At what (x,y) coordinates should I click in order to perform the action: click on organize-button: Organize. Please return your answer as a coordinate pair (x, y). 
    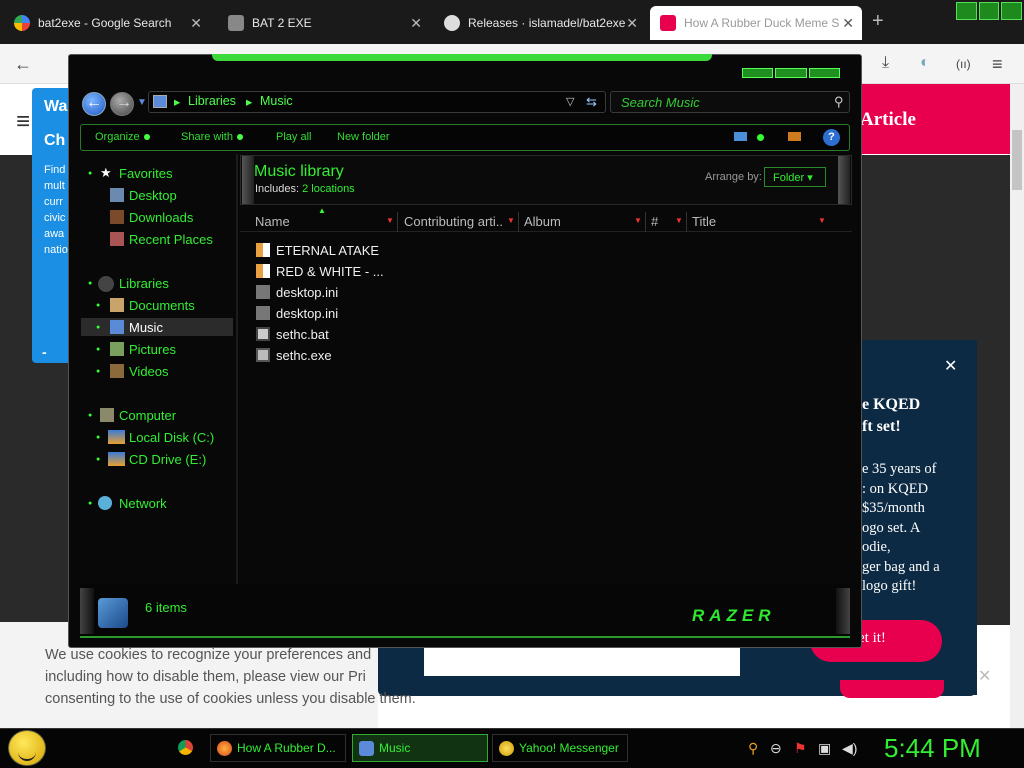
    Looking at the image, I should click on (122, 137).